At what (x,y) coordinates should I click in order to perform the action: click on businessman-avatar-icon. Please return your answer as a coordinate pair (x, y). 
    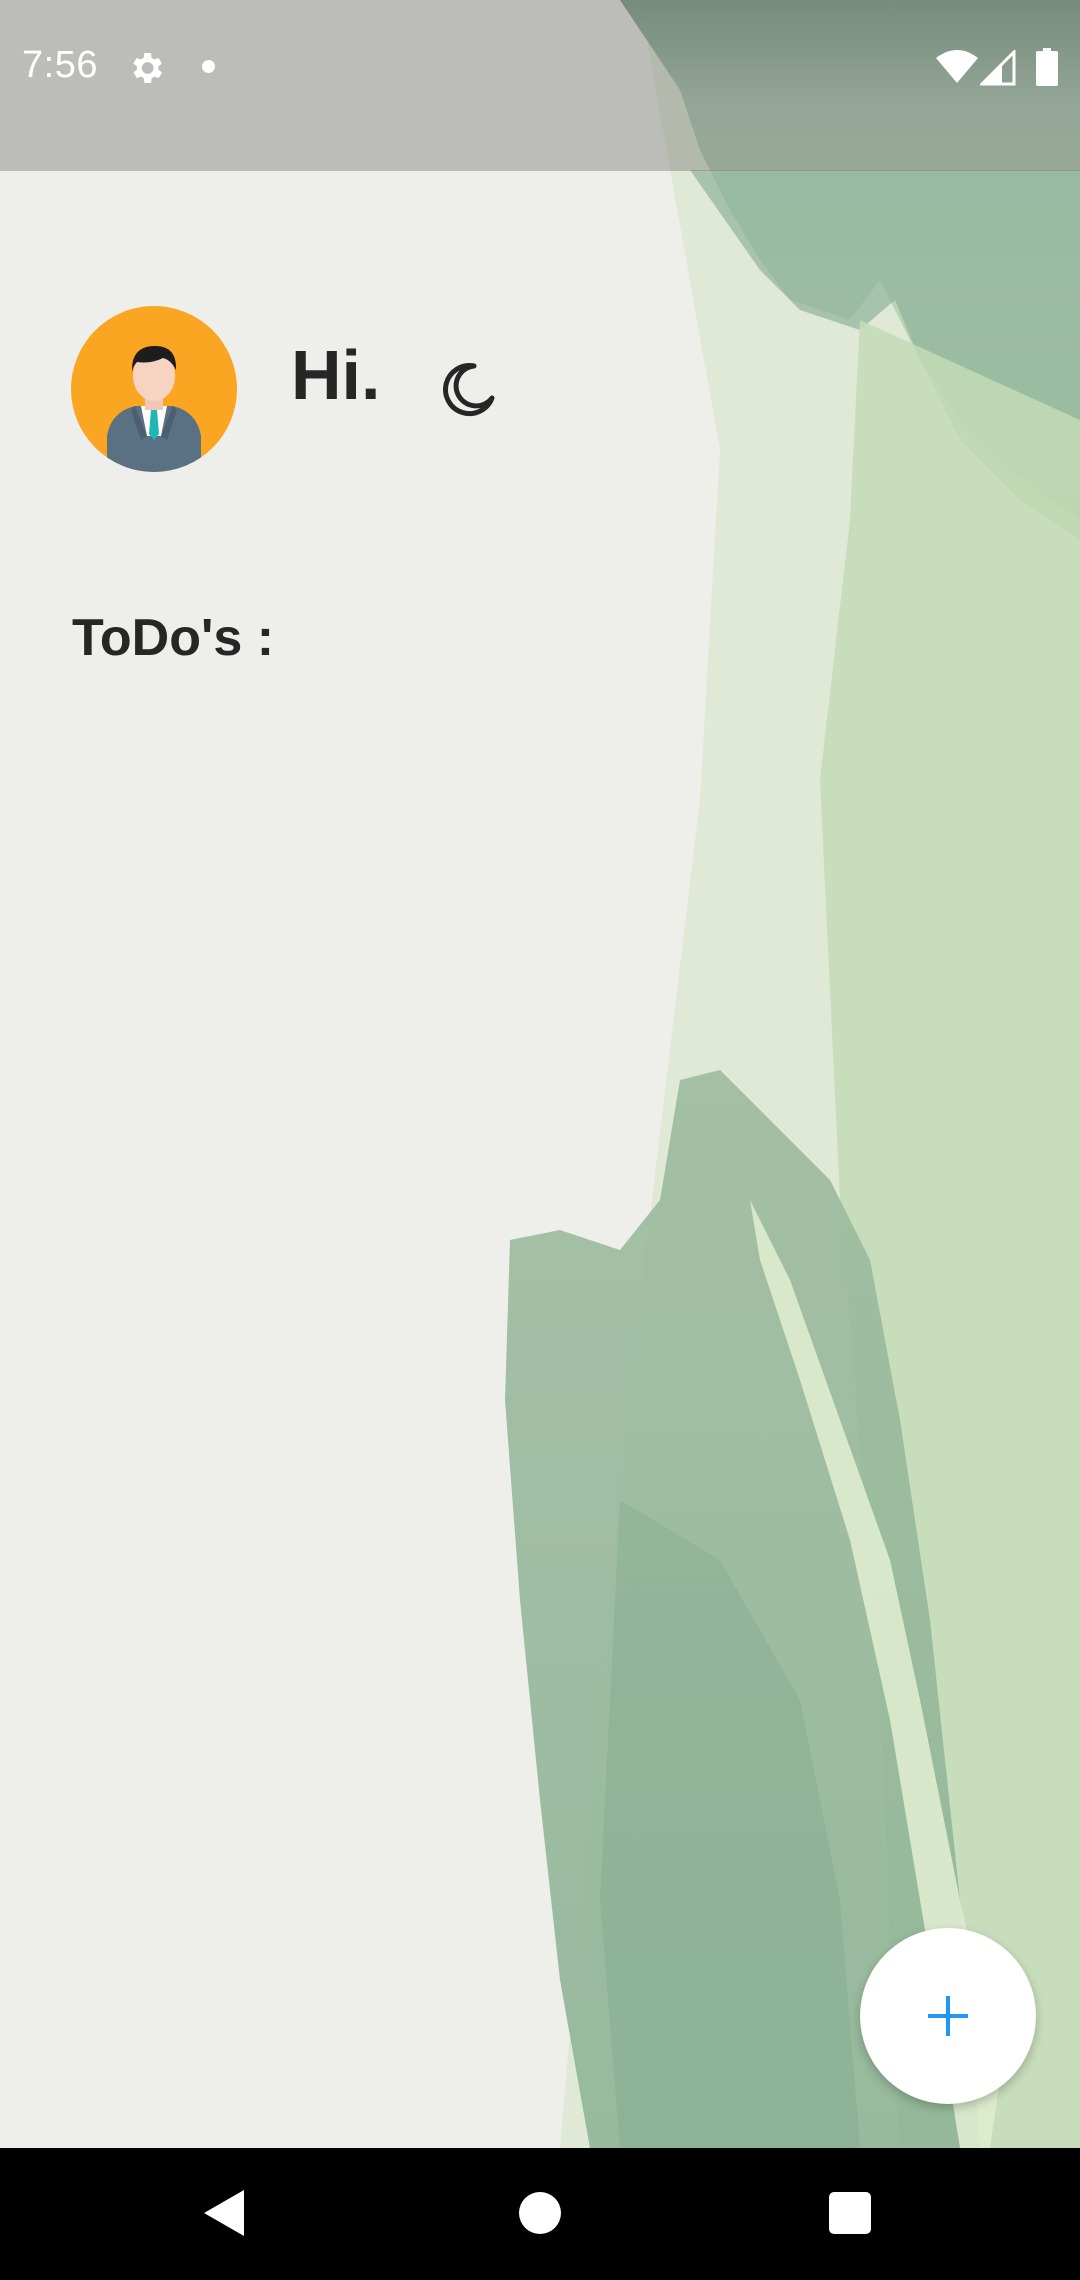
    Looking at the image, I should click on (154, 409).